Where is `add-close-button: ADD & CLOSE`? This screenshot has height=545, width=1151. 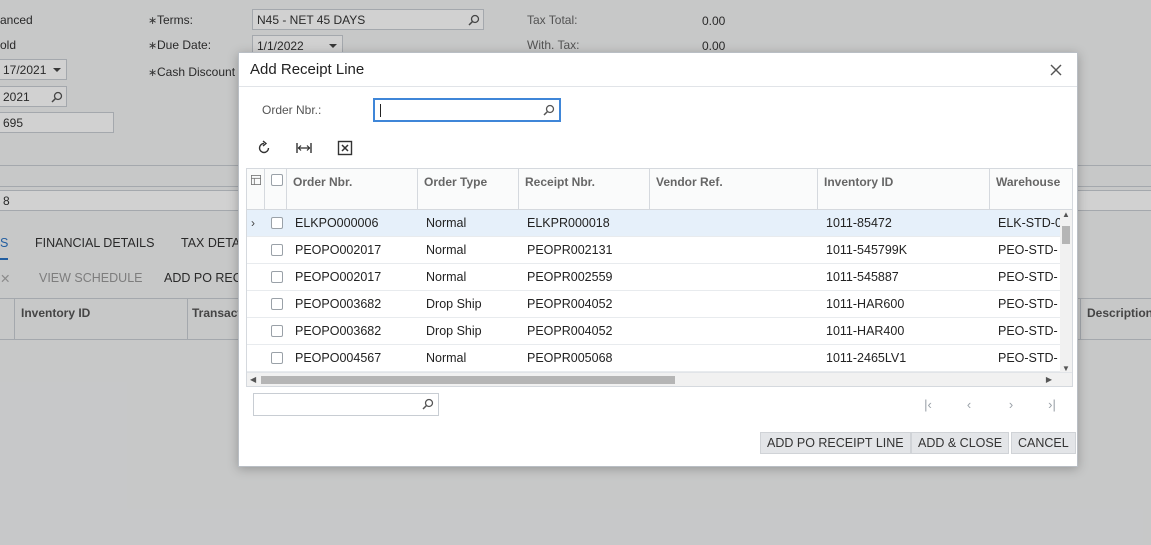 add-close-button: ADD & CLOSE is located at coordinates (960, 443).